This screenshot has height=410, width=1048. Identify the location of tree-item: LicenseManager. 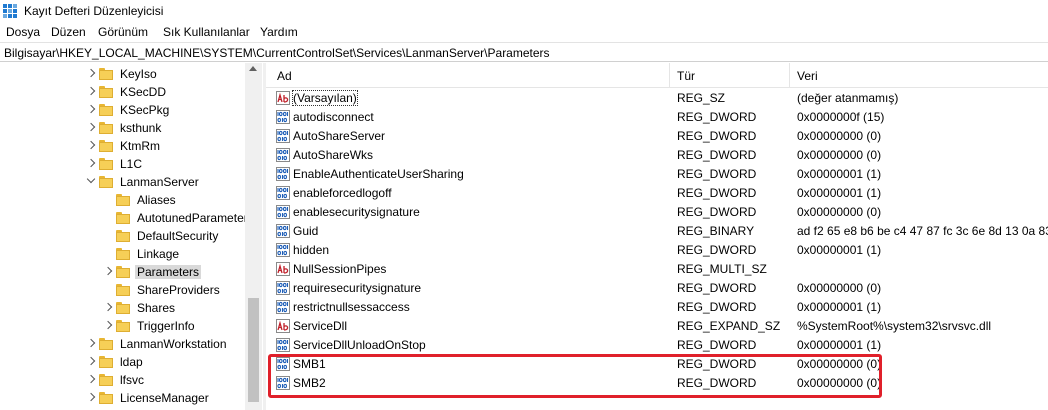
(165, 398).